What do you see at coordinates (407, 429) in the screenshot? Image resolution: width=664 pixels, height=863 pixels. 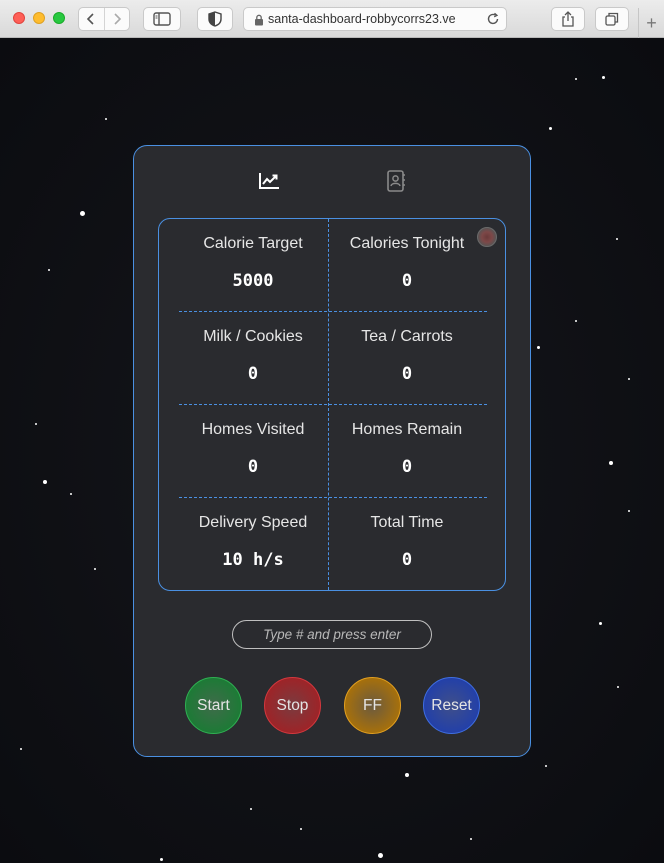 I see `stat-label: Homes Remain` at bounding box center [407, 429].